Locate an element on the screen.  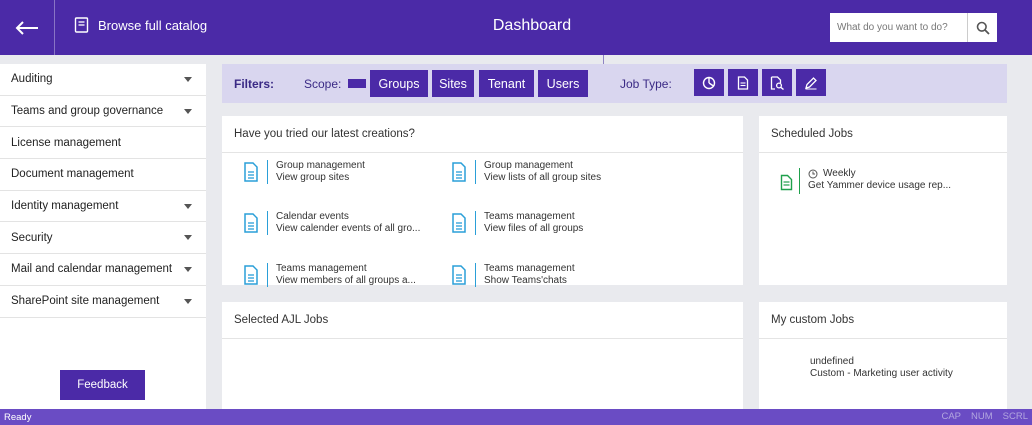
edit-pen-icon is located at coordinates (811, 82).